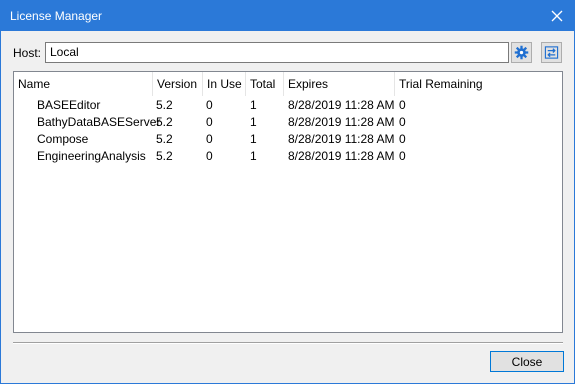  What do you see at coordinates (224, 84) in the screenshot?
I see `column-header-in-use: In Use` at bounding box center [224, 84].